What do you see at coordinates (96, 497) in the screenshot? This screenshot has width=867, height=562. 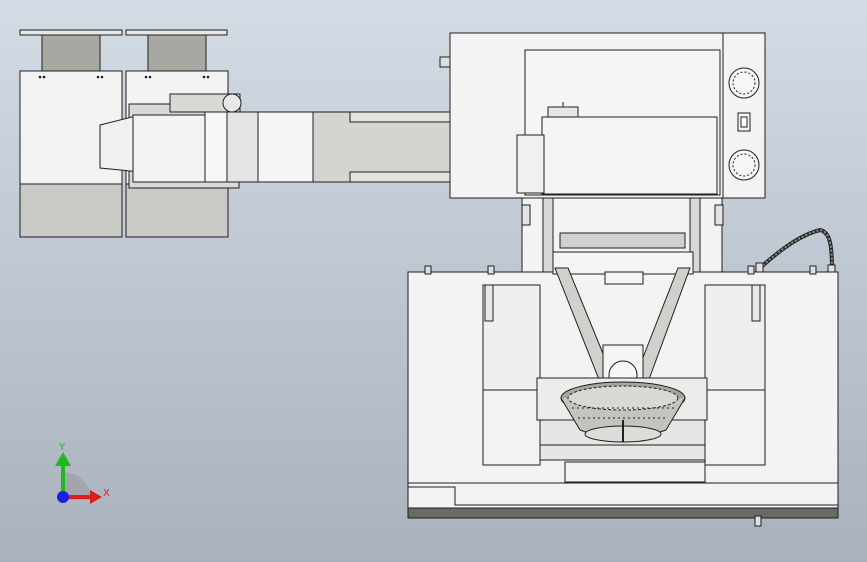 I see `x-axis-arrowhead` at bounding box center [96, 497].